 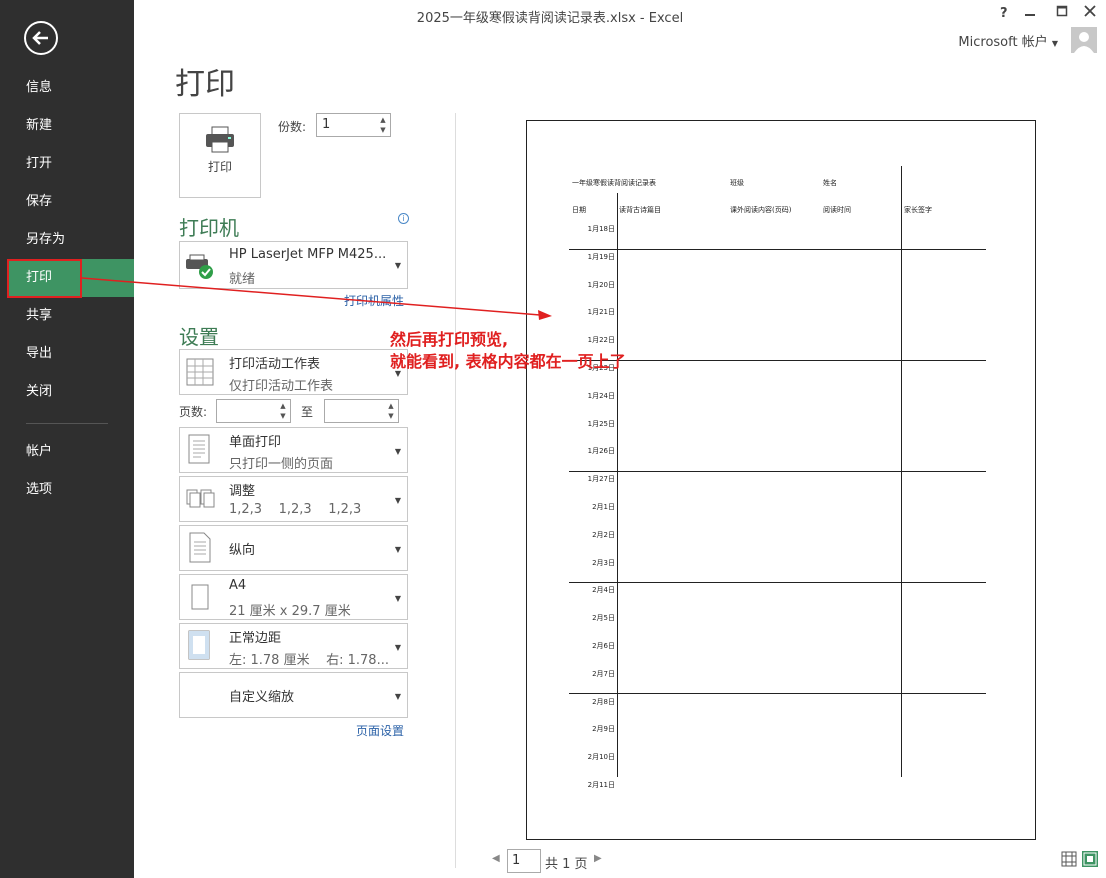 What do you see at coordinates (830, 183) in the screenshot?
I see `name-label: 姓名` at bounding box center [830, 183].